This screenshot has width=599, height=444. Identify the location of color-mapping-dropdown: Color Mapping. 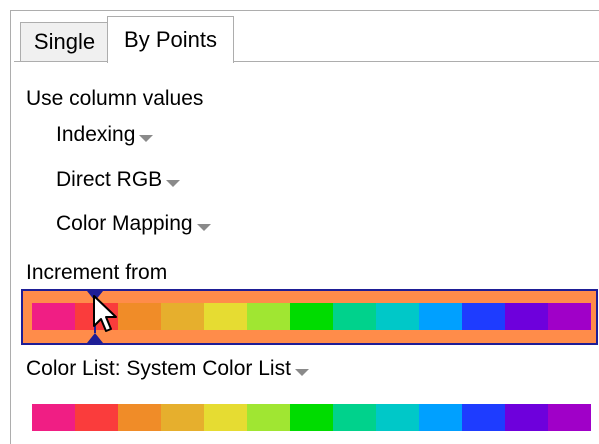
(133, 224).